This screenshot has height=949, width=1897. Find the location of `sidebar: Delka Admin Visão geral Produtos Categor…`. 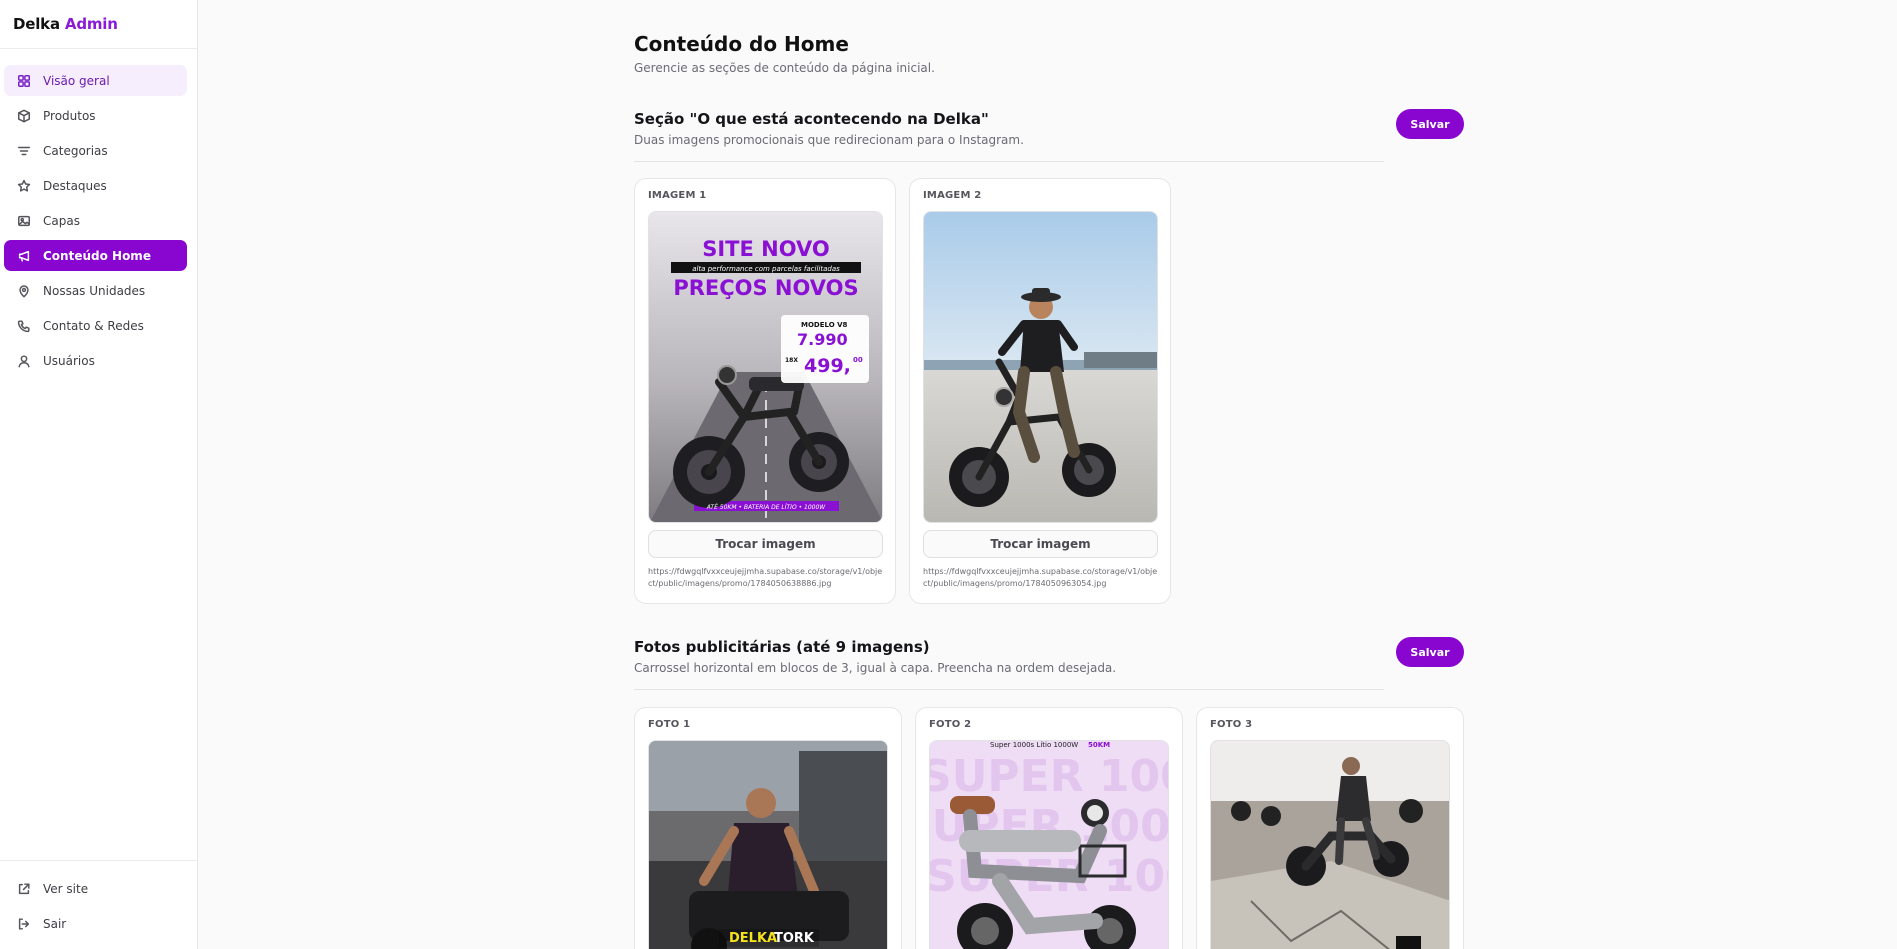

sidebar: Delka Admin Visão geral Produtos Categor… is located at coordinates (99, 474).